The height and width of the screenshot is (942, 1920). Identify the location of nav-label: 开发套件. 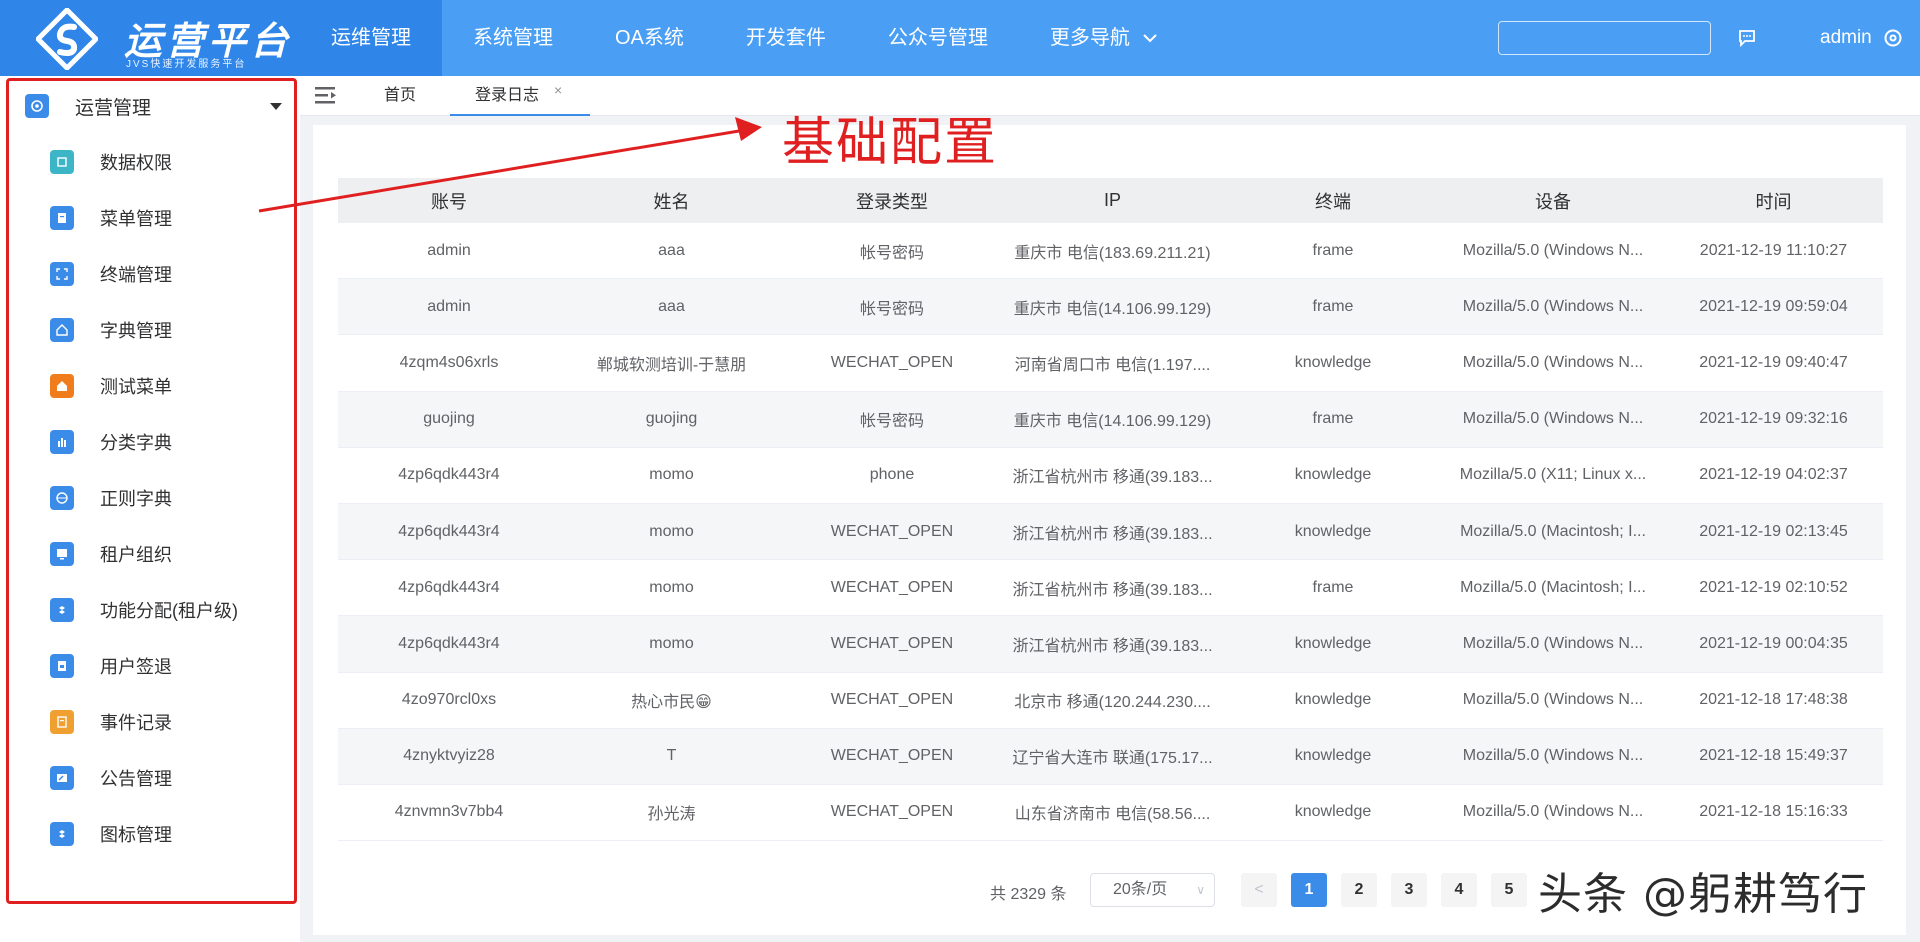
(785, 38).